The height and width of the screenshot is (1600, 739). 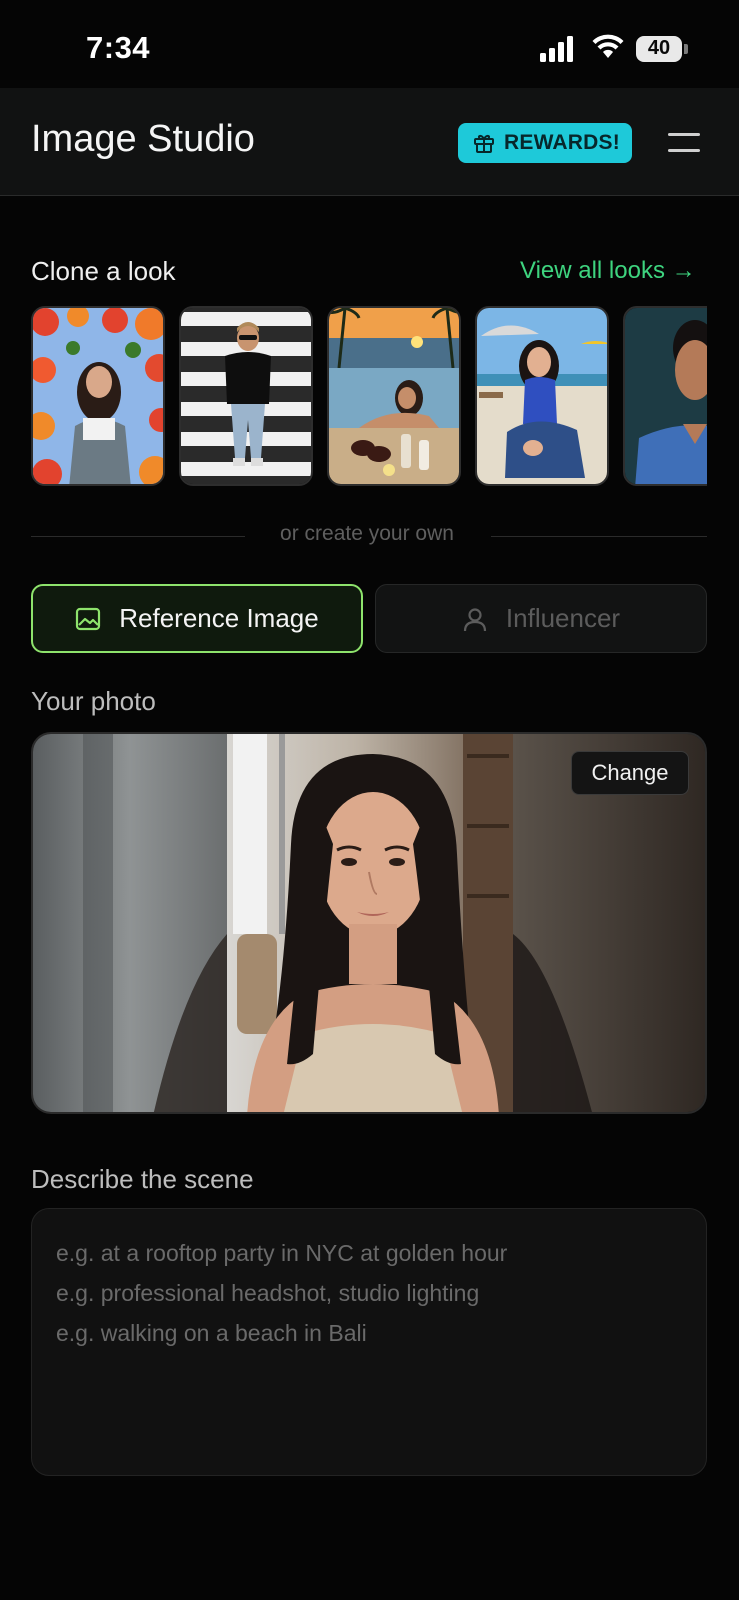 I want to click on image-icon, so click(x=88, y=618).